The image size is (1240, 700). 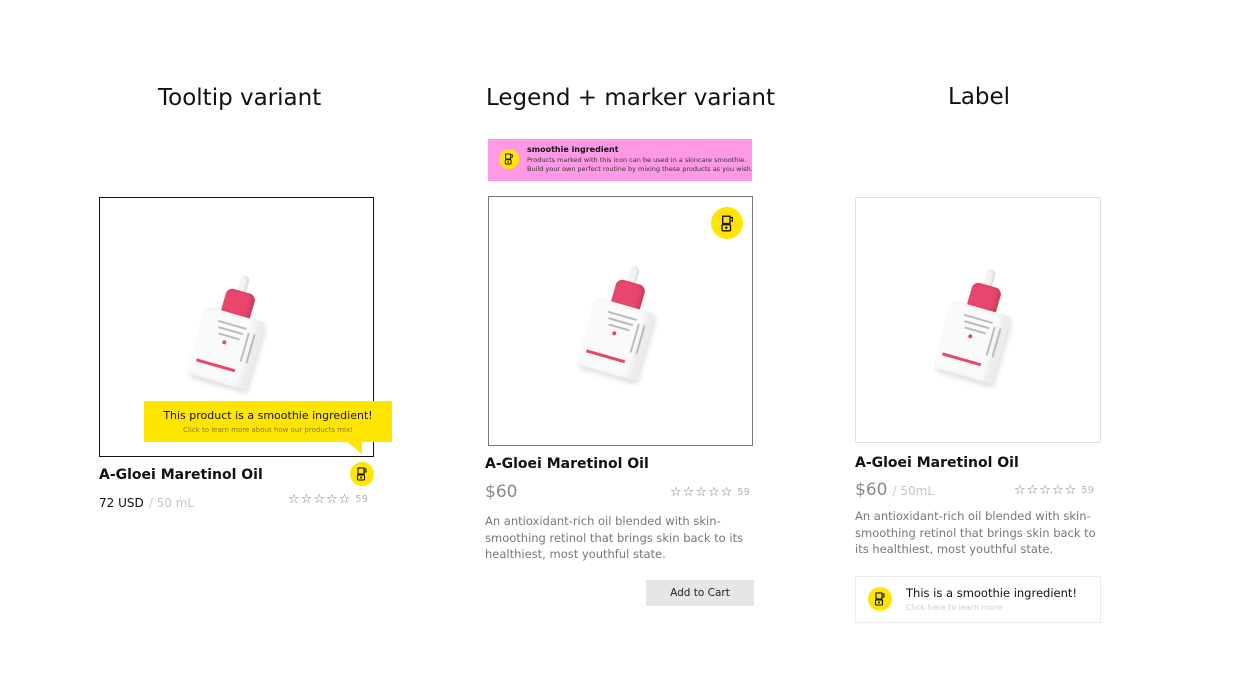 What do you see at coordinates (268, 415) in the screenshot?
I see `tooltip-title: This product is a smoothie ingredient!` at bounding box center [268, 415].